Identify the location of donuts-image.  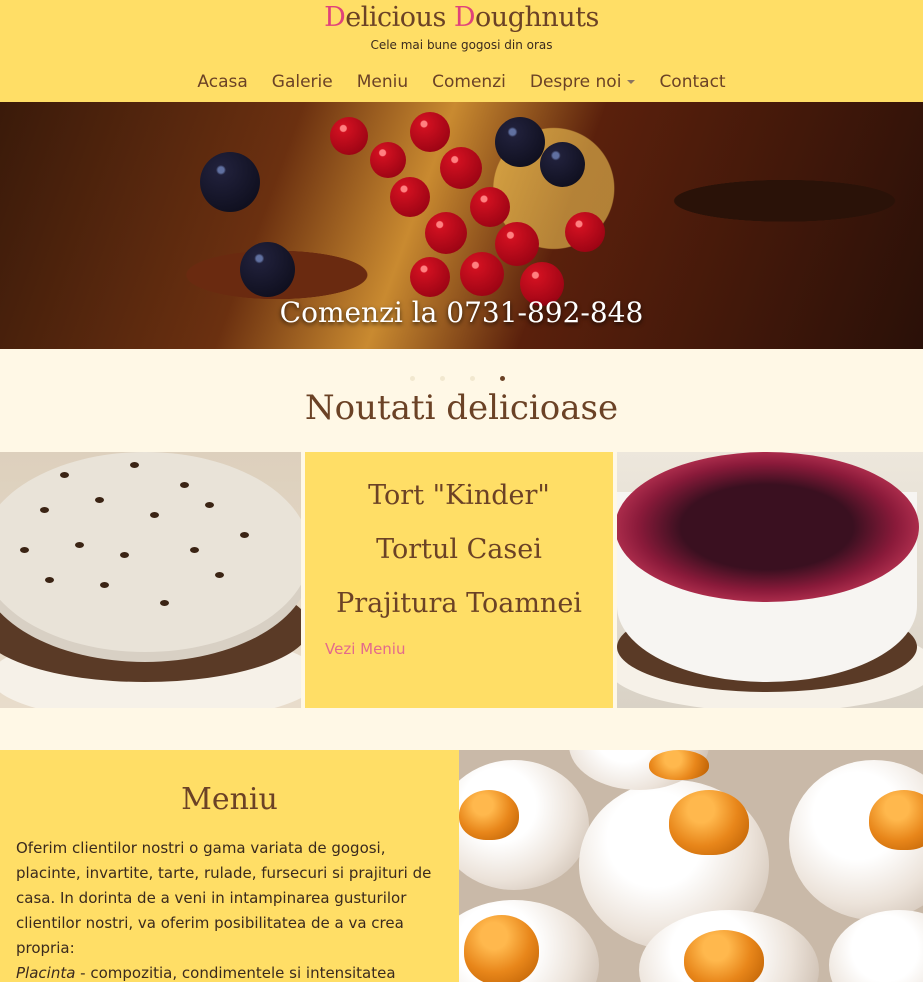
(691, 866).